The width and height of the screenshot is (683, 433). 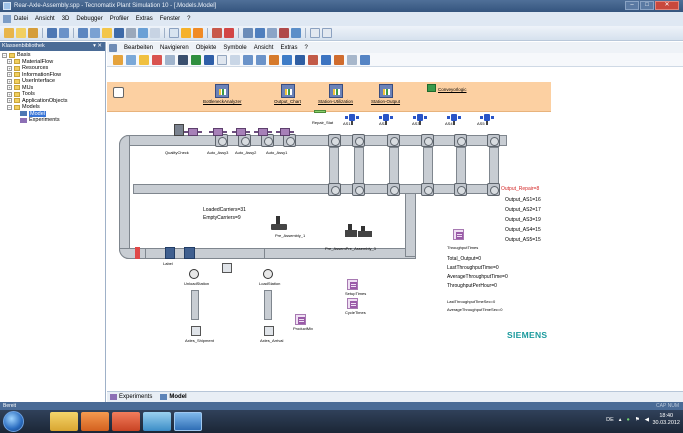 I want to click on event-controller, so click(x=118, y=92).